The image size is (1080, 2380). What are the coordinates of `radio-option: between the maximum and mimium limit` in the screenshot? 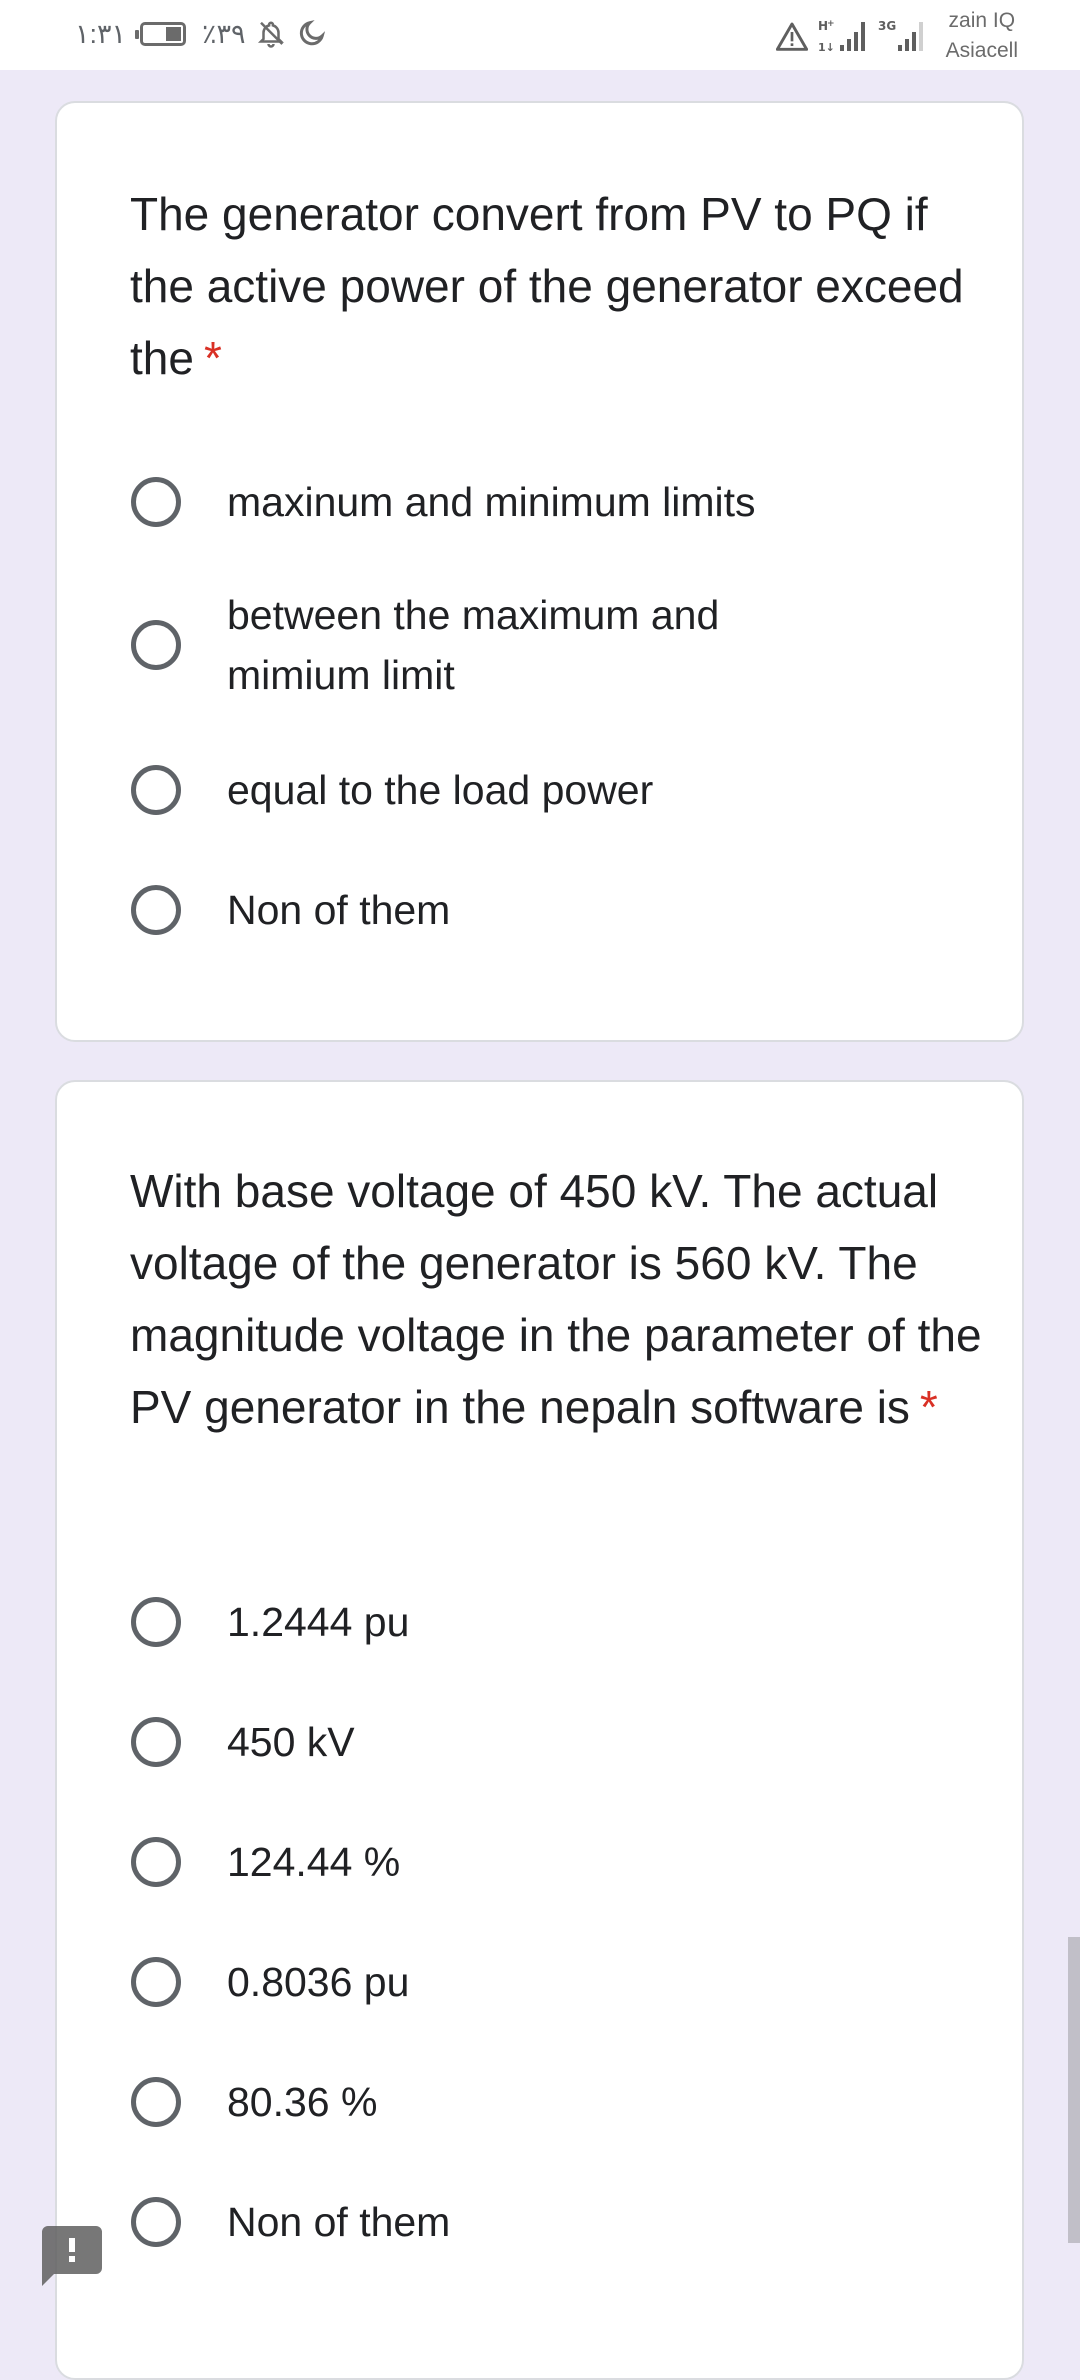 It's located at (451, 645).